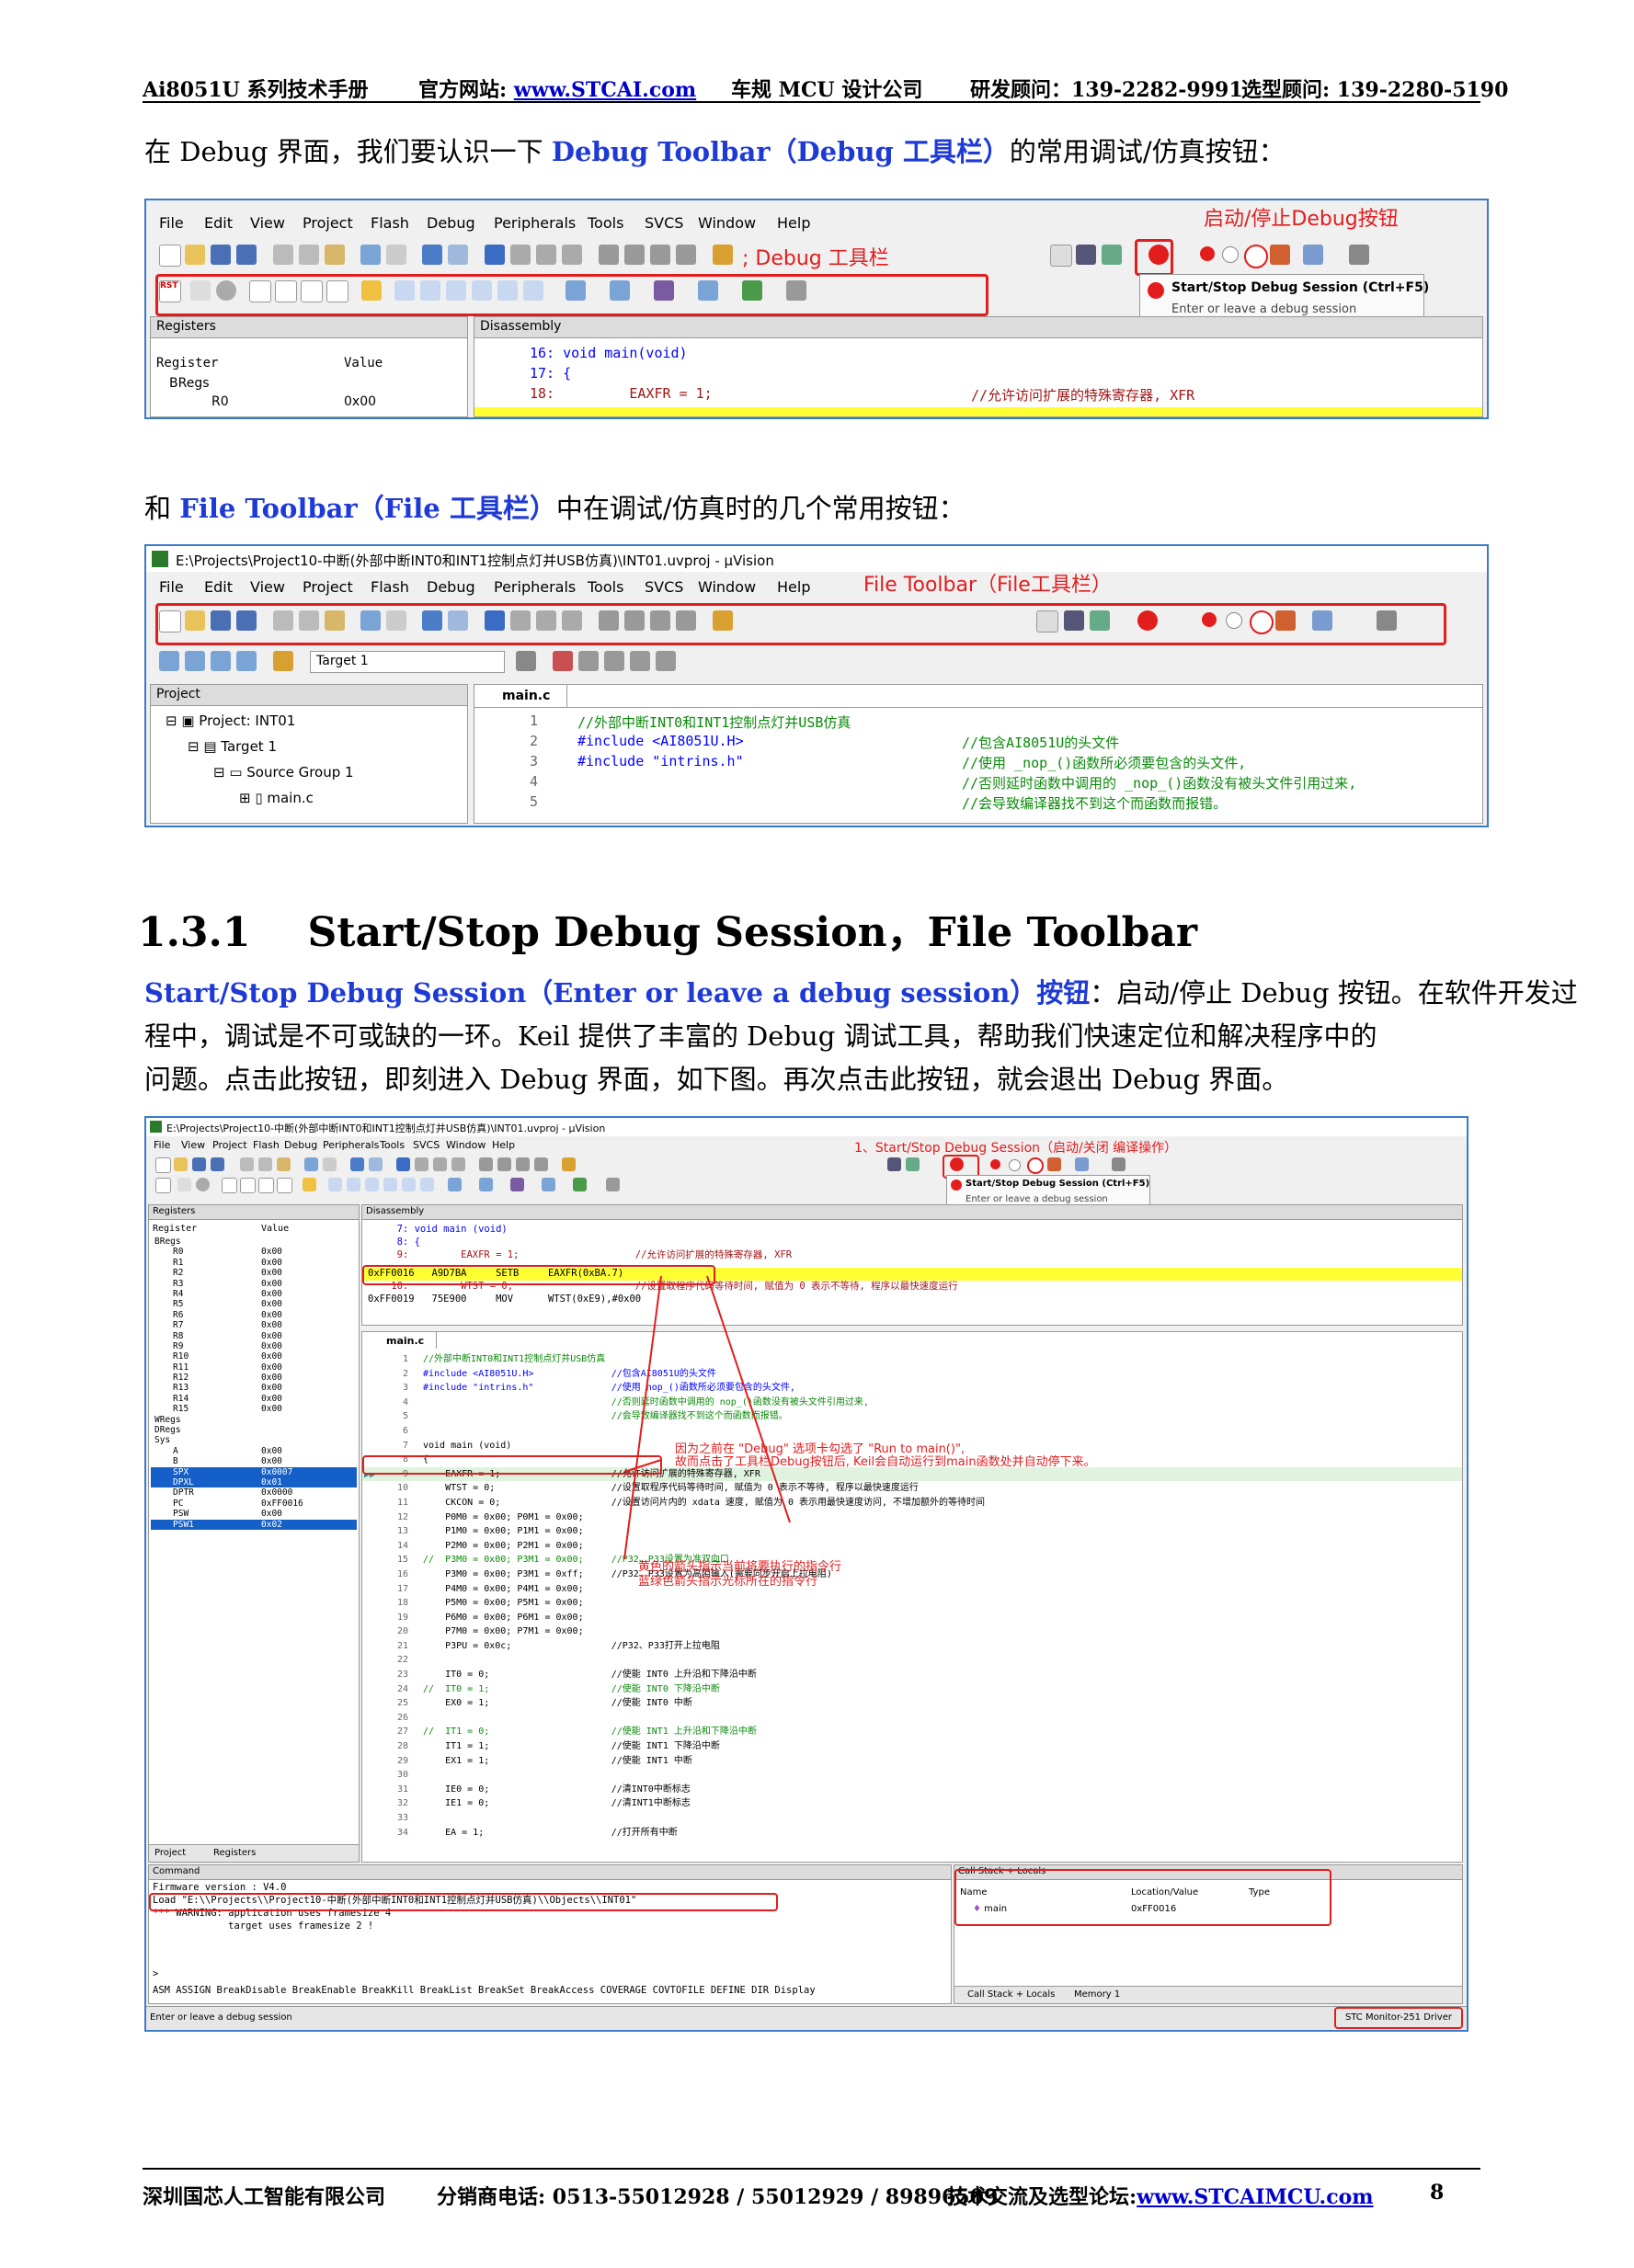  What do you see at coordinates (254, 1336) in the screenshot?
I see `register-row: R8 0x00` at bounding box center [254, 1336].